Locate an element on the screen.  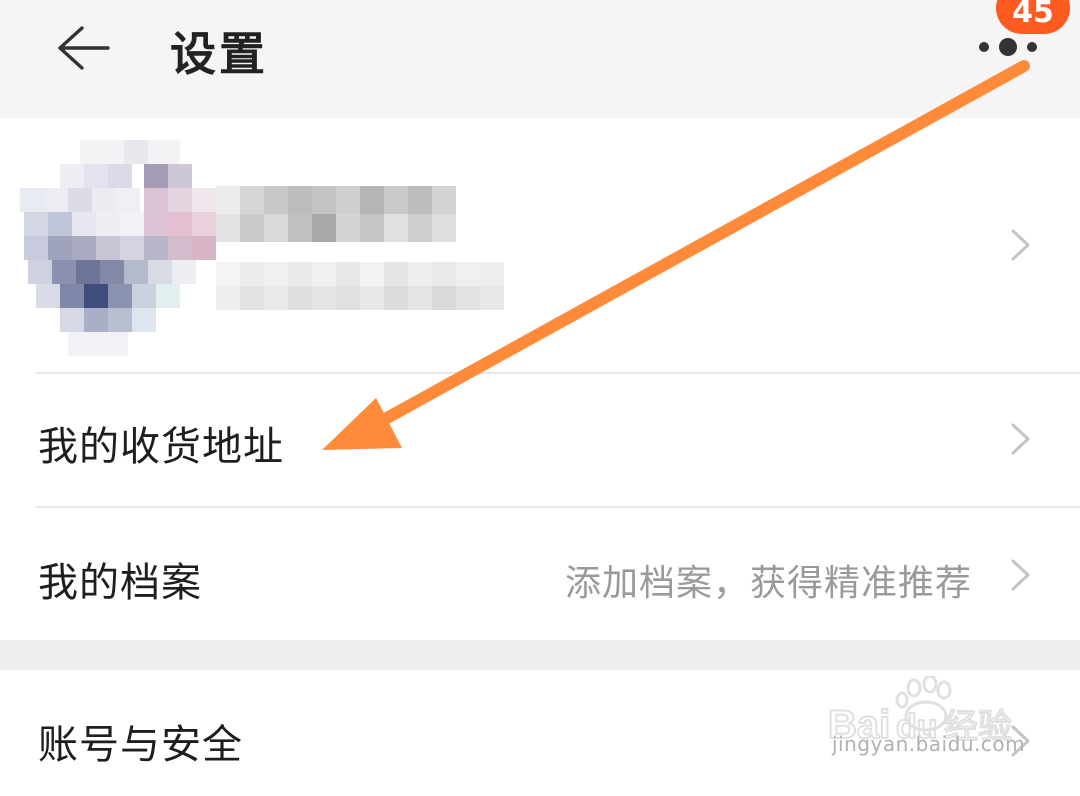
my-profile-label: 我的档案 is located at coordinates (120, 583).